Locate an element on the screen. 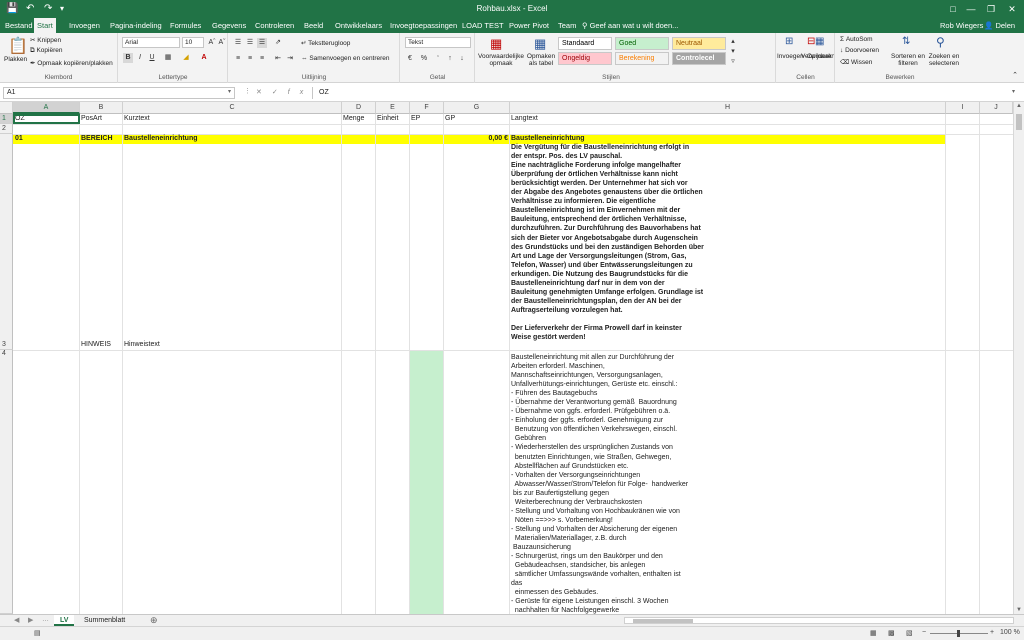 This screenshot has height=640, width=1024. thousands-icon: ‘ is located at coordinates (438, 59).